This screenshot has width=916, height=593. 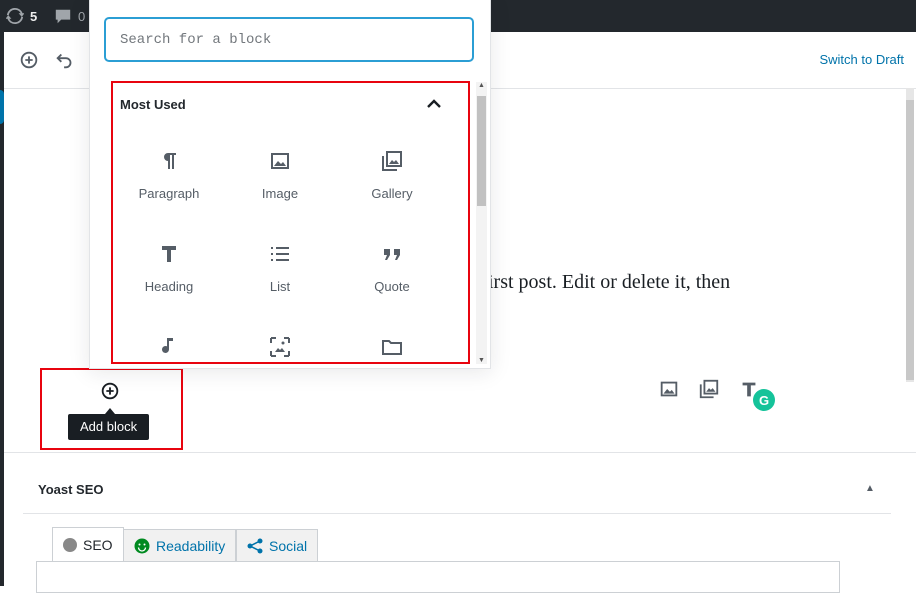 I want to click on triangle-up-icon: ▲, so click(x=870, y=488).